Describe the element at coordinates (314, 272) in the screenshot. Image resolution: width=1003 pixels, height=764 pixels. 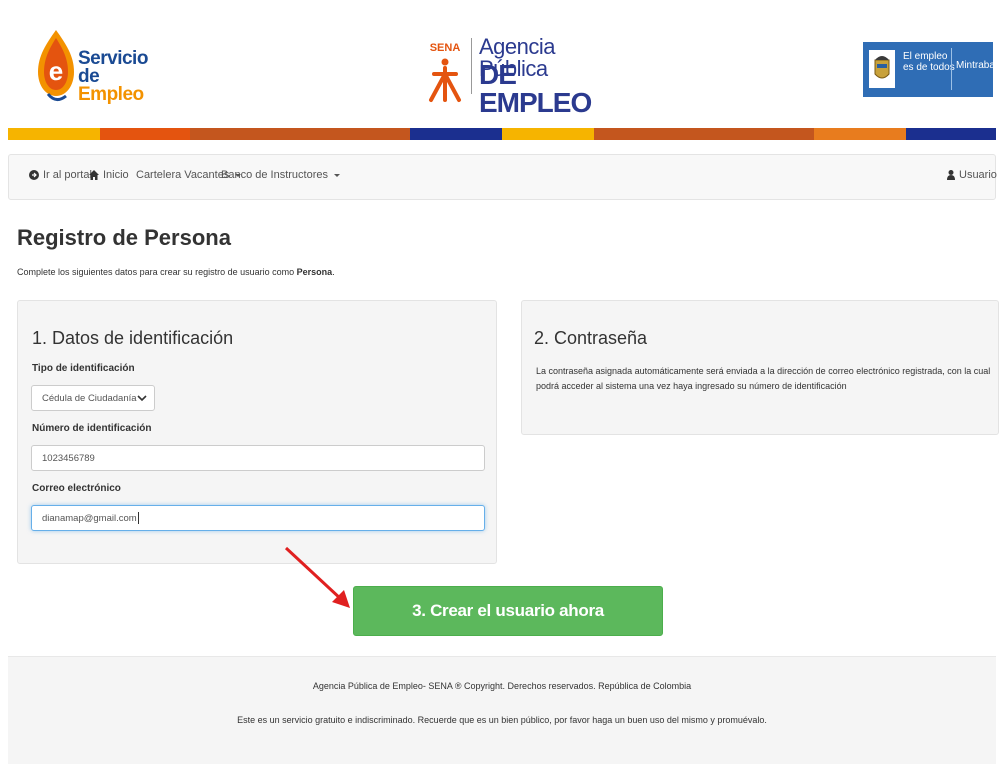
I see `subtitle-bold: Persona` at that location.